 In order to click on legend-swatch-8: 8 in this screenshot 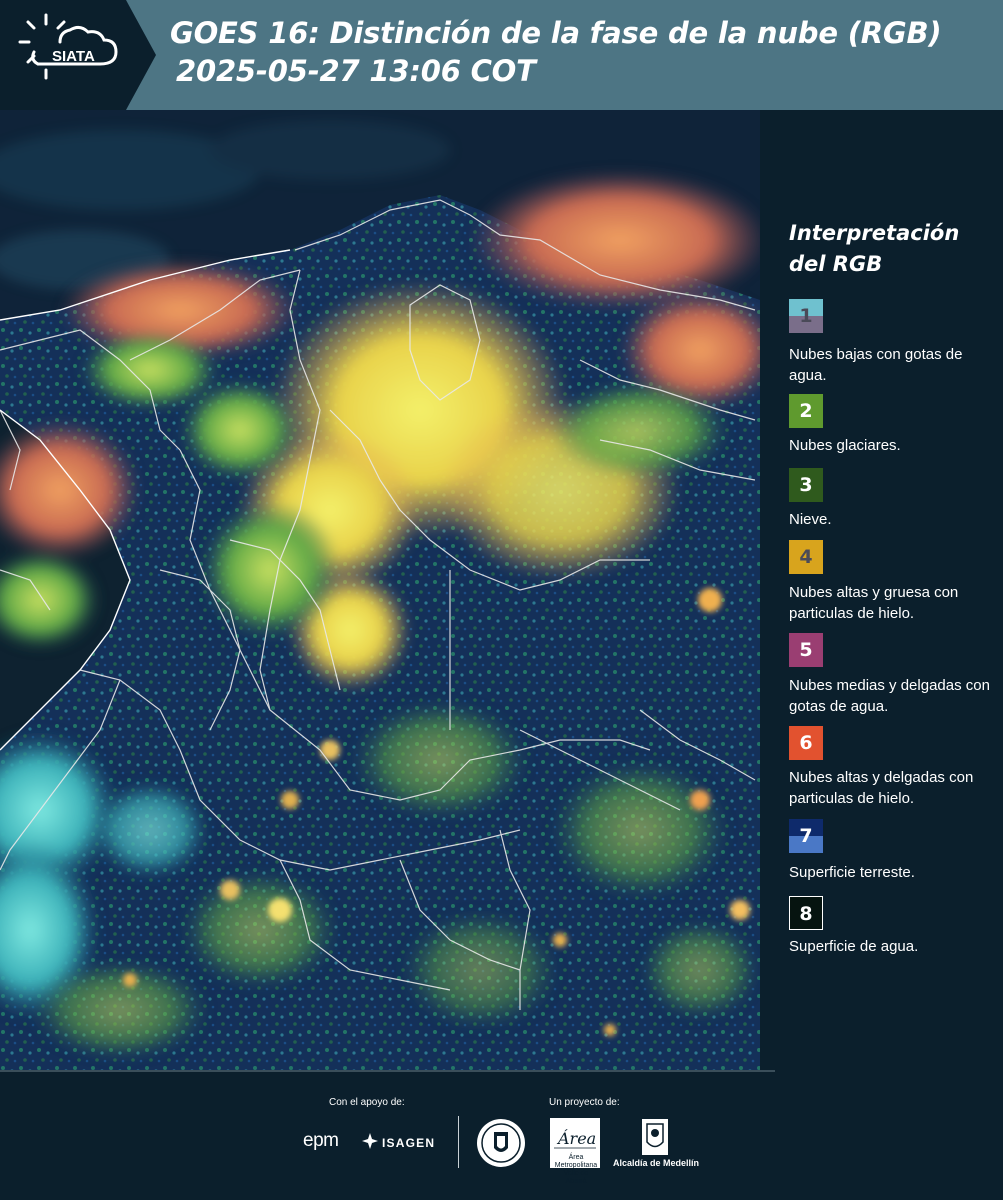, I will do `click(806, 913)`.